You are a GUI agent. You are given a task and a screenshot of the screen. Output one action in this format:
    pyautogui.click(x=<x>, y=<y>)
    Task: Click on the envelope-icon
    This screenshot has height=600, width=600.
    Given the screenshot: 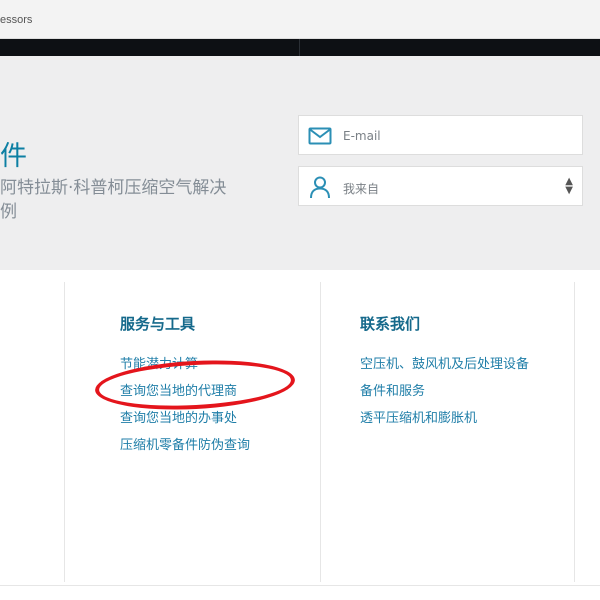 What is the action you would take?
    pyautogui.click(x=320, y=136)
    